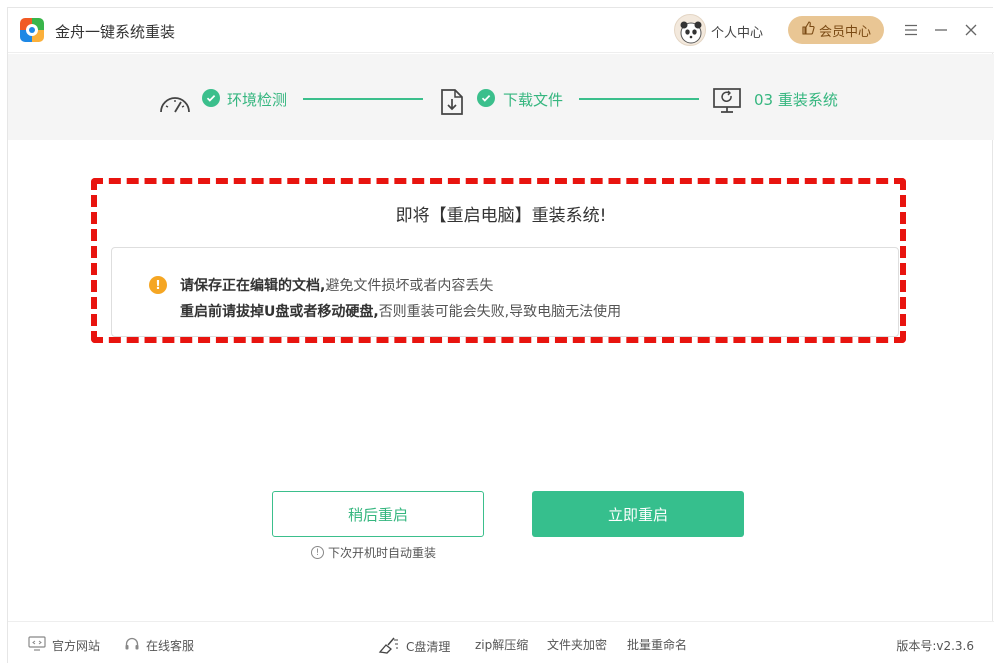  What do you see at coordinates (737, 31) in the screenshot?
I see `user-center-link: 个人中心` at bounding box center [737, 31].